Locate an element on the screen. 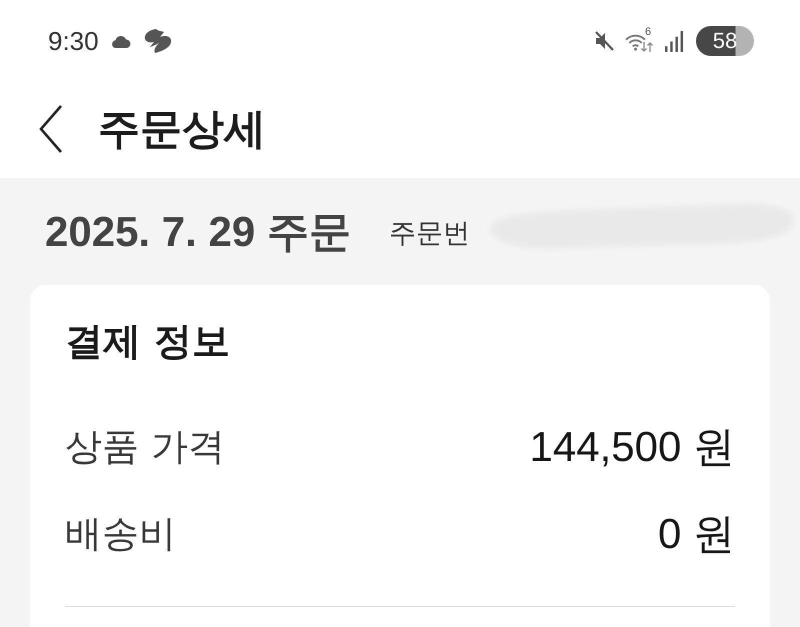  price-label: 배송비 is located at coordinates (120, 534).